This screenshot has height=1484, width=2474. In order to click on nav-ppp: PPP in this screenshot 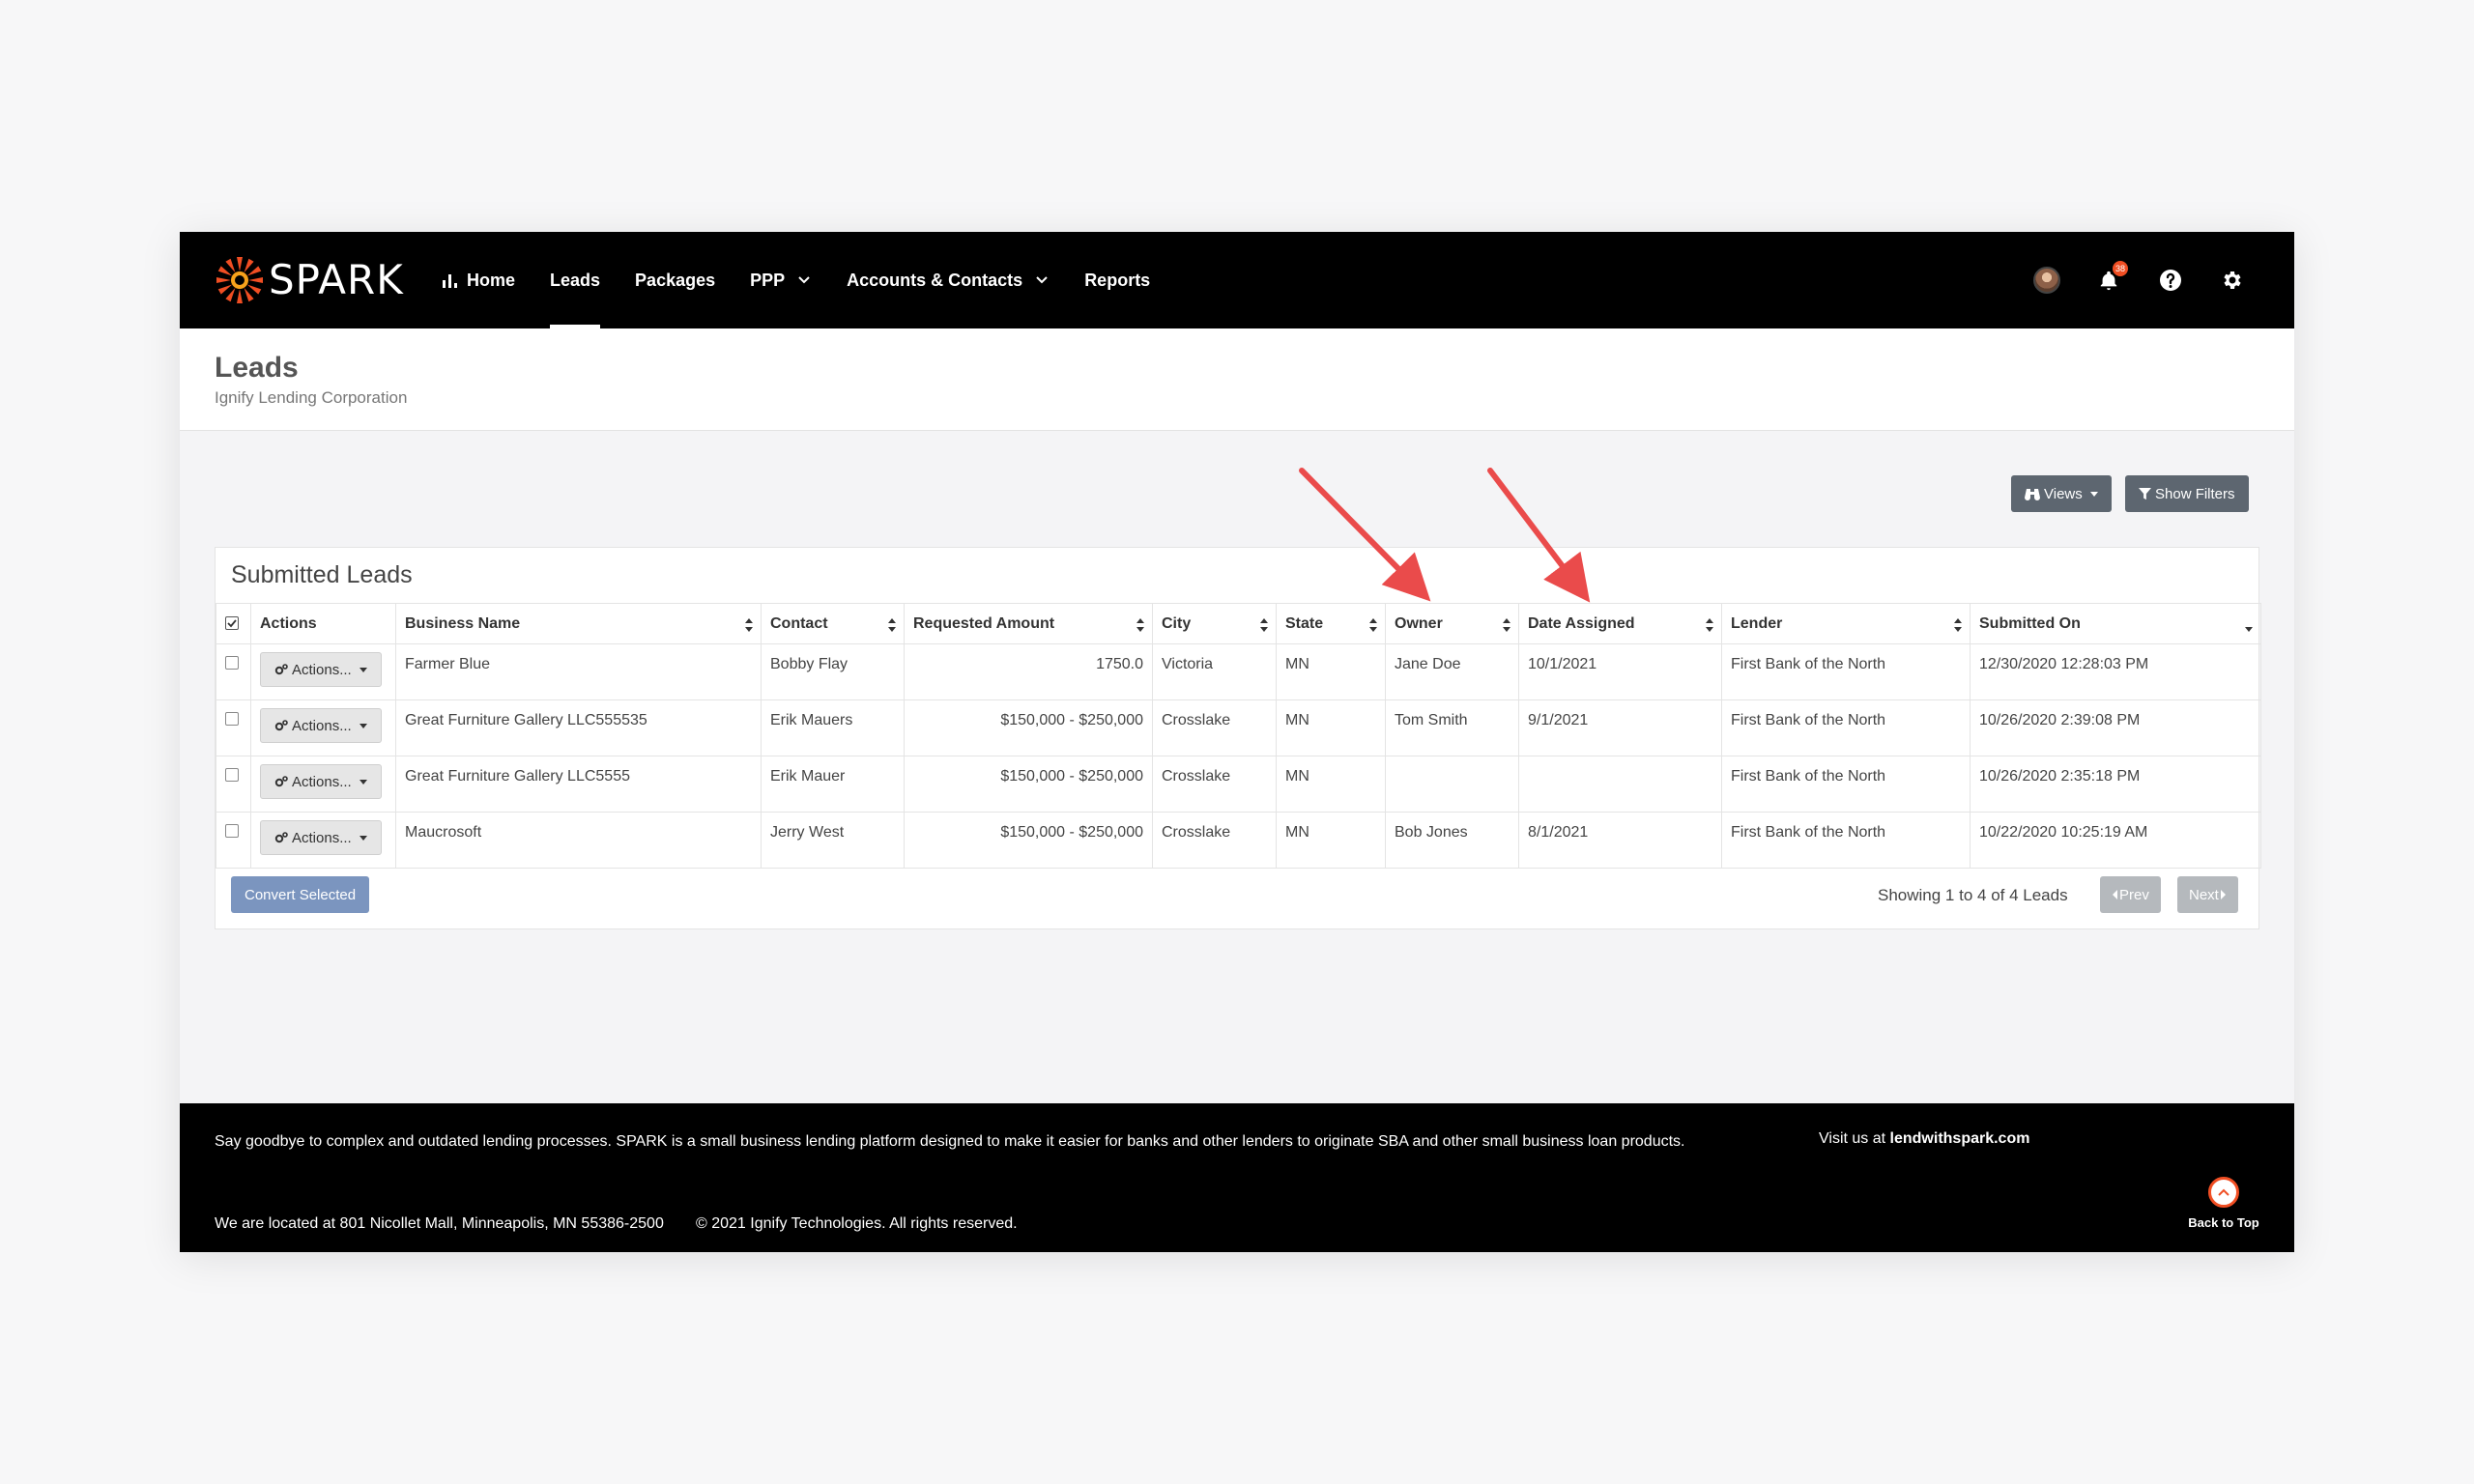, I will do `click(781, 280)`.